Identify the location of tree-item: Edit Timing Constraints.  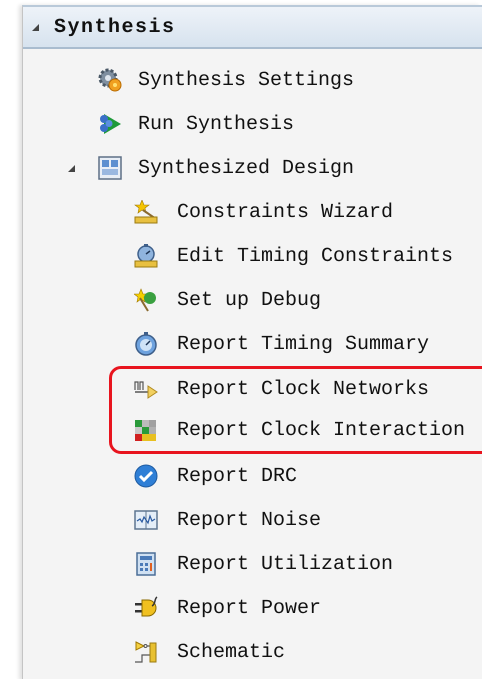
(252, 256).